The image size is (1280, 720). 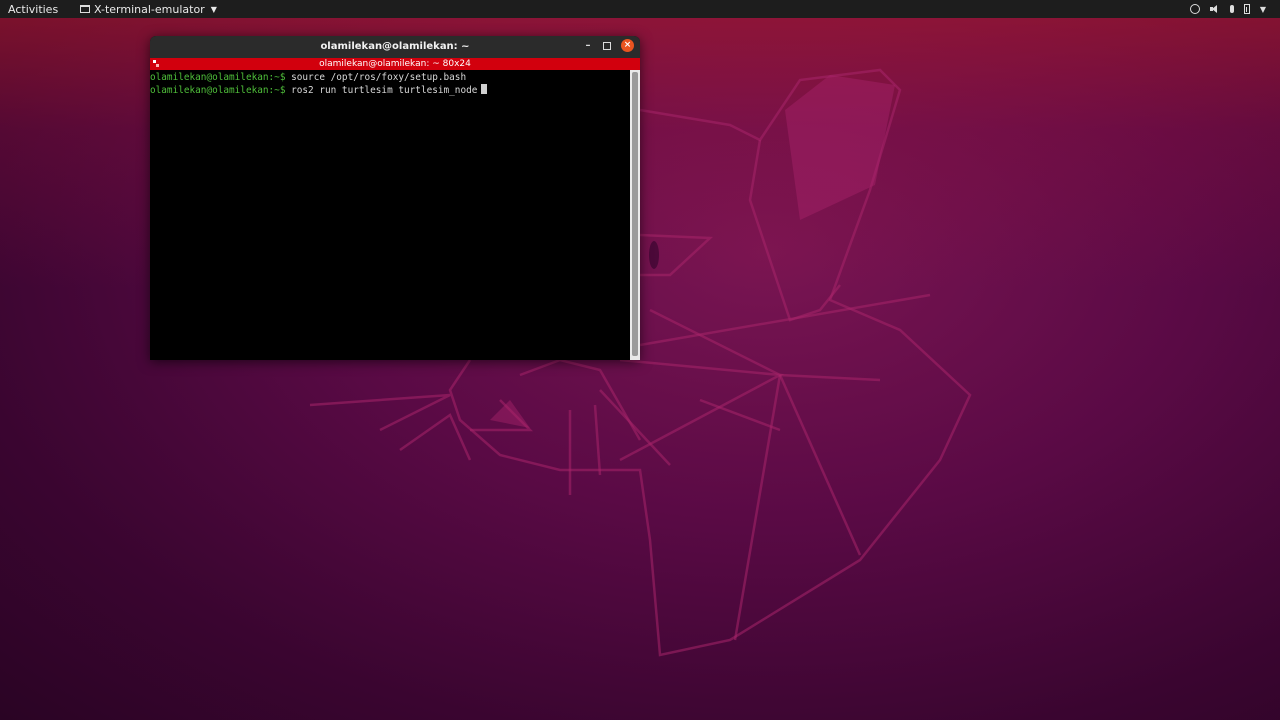 I want to click on window-controls: – ×, so click(x=608, y=45).